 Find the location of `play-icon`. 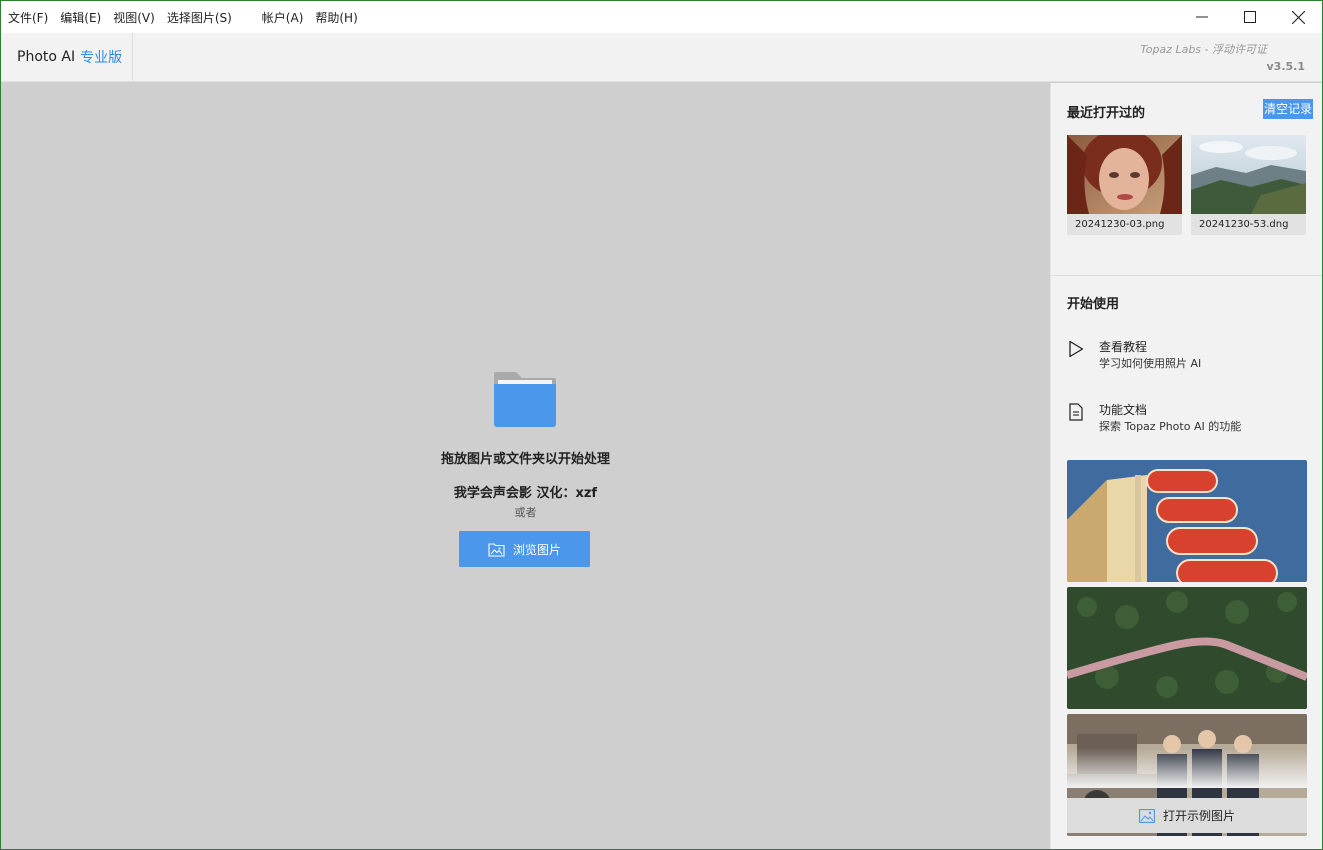

play-icon is located at coordinates (1076, 349).